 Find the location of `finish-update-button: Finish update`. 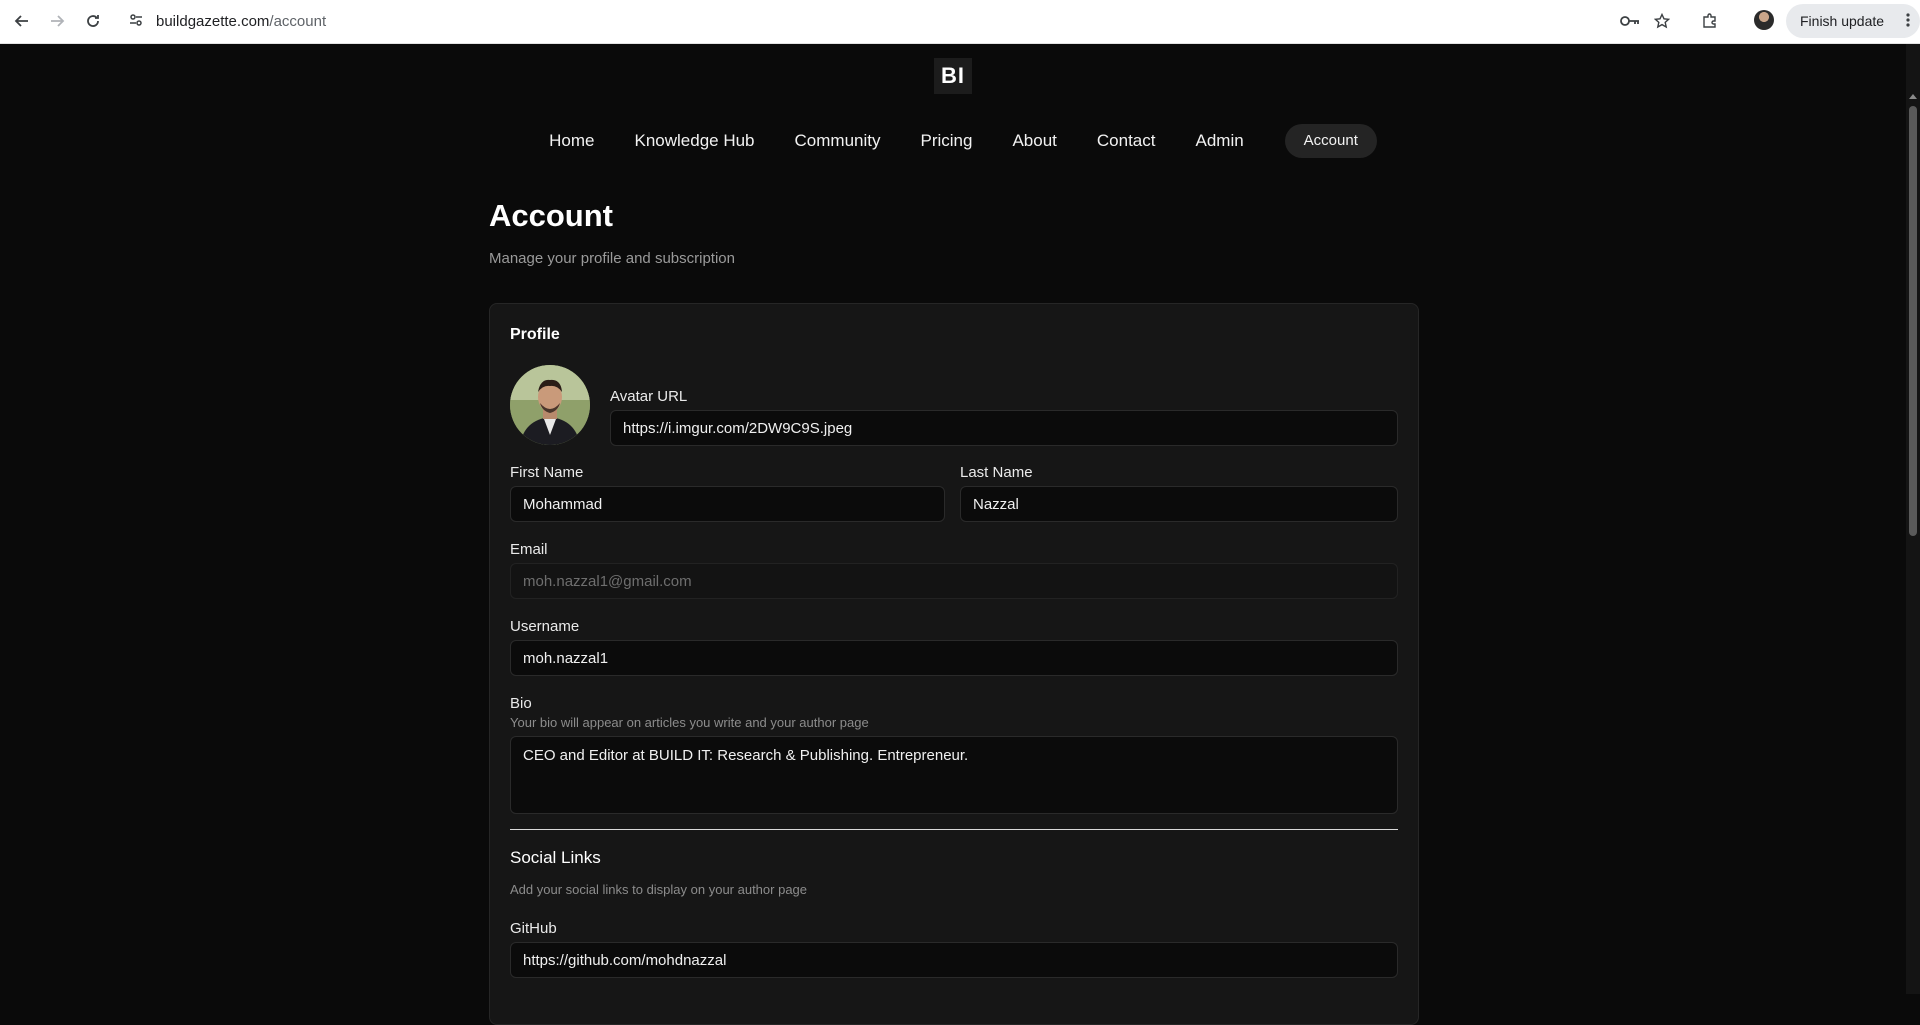

finish-update-button: Finish update is located at coordinates (1853, 21).